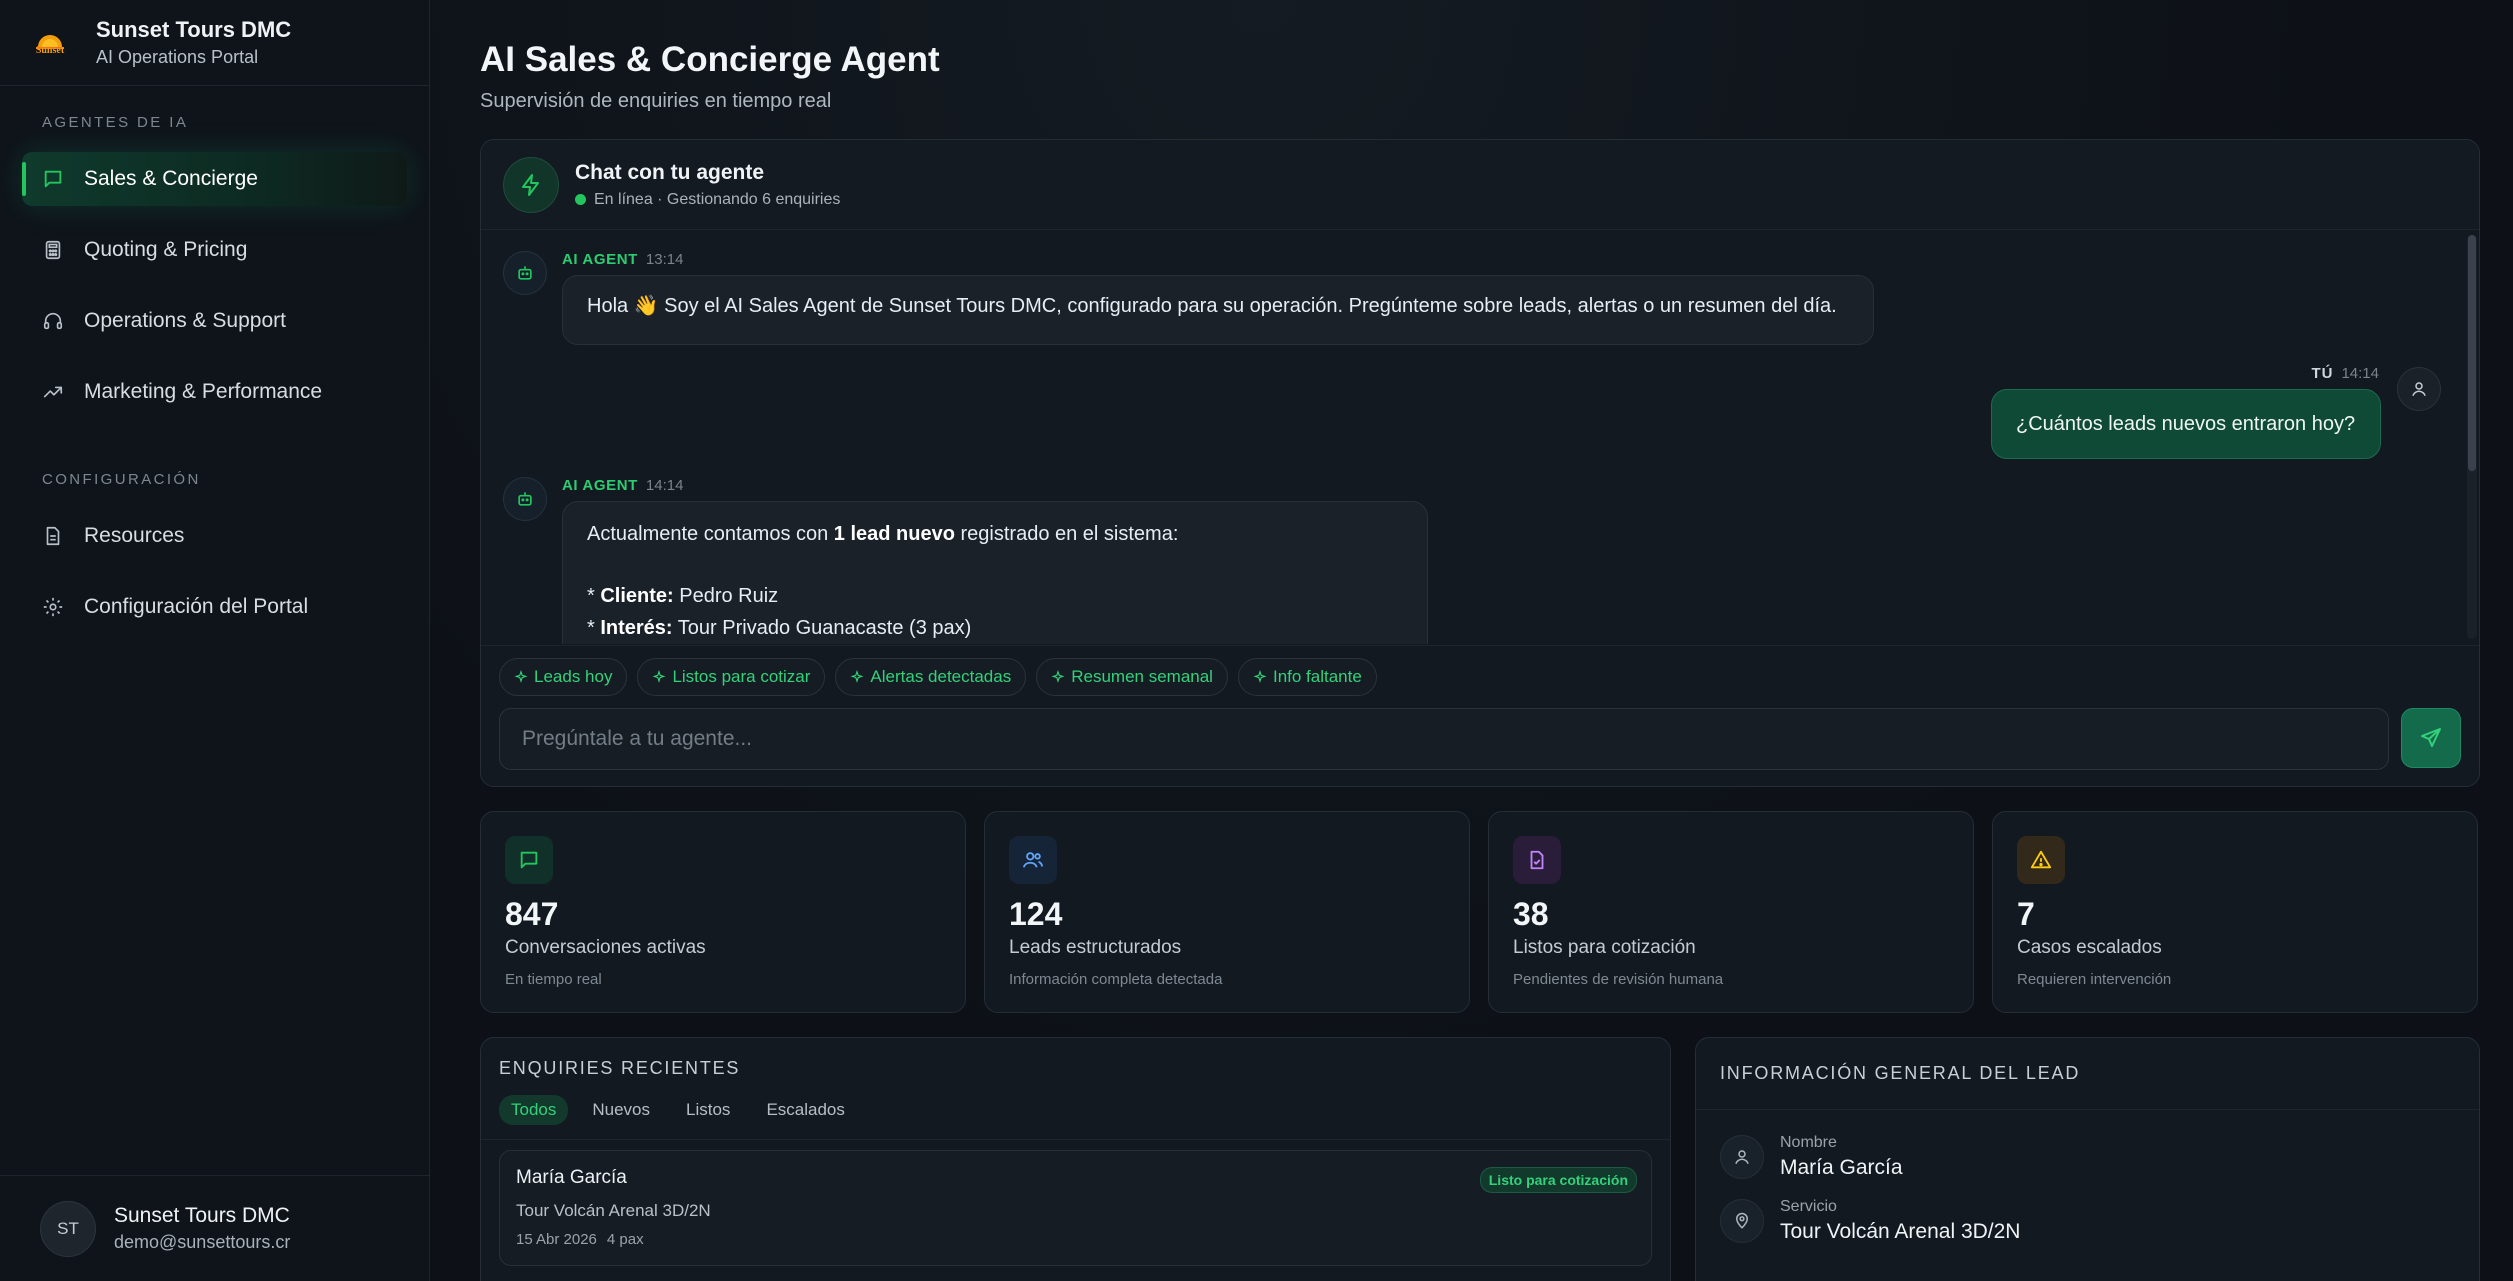 Image resolution: width=2513 pixels, height=1281 pixels. I want to click on sidebar-item-resources: Resources, so click(214, 536).